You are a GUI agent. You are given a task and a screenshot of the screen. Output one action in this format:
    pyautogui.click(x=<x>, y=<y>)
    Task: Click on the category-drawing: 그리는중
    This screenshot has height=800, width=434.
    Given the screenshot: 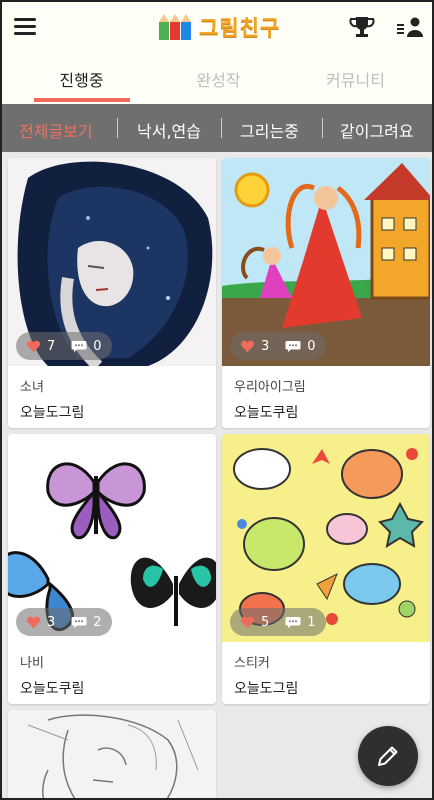 What is the action you would take?
    pyautogui.click(x=269, y=130)
    